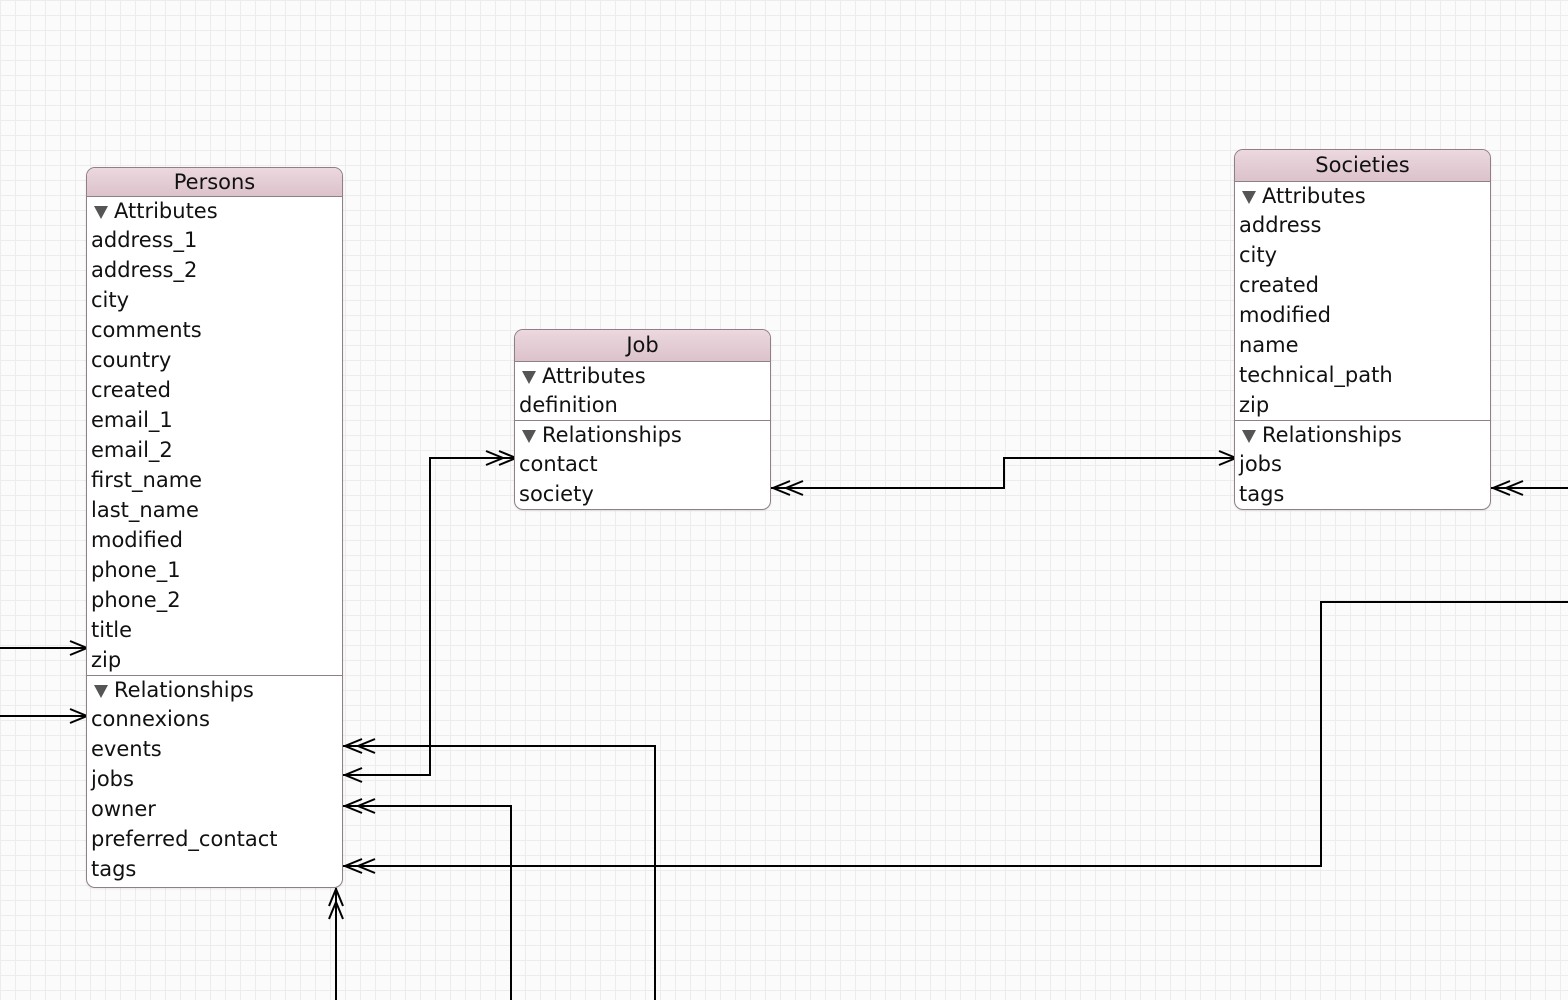 The image size is (1568, 1000). I want to click on attribute-row: address, so click(1362, 225).